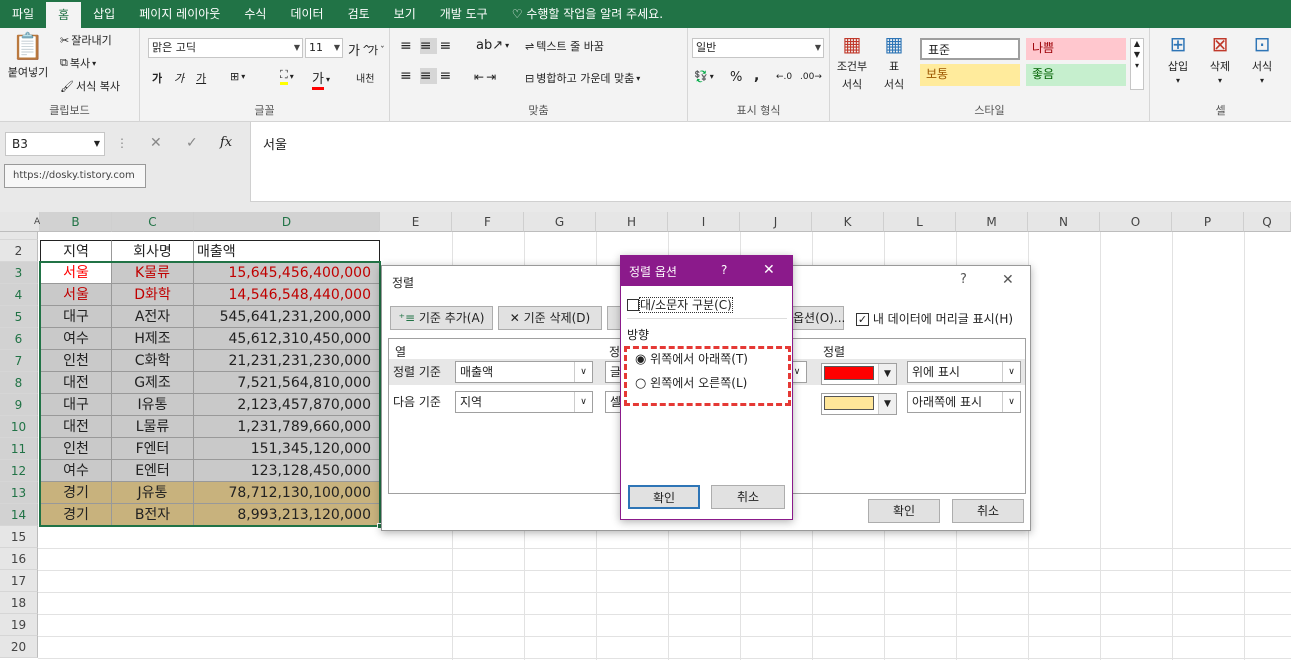 This screenshot has height=660, width=1291. Describe the element at coordinates (1076, 75) in the screenshot. I see `style-good: 좋음` at that location.